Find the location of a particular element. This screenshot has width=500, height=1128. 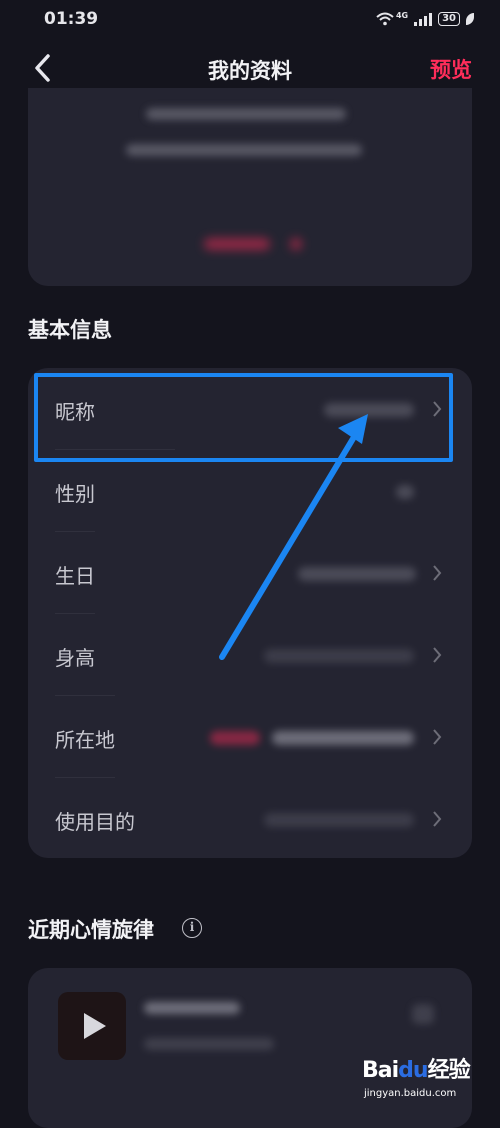

signal-icon is located at coordinates (423, 19).